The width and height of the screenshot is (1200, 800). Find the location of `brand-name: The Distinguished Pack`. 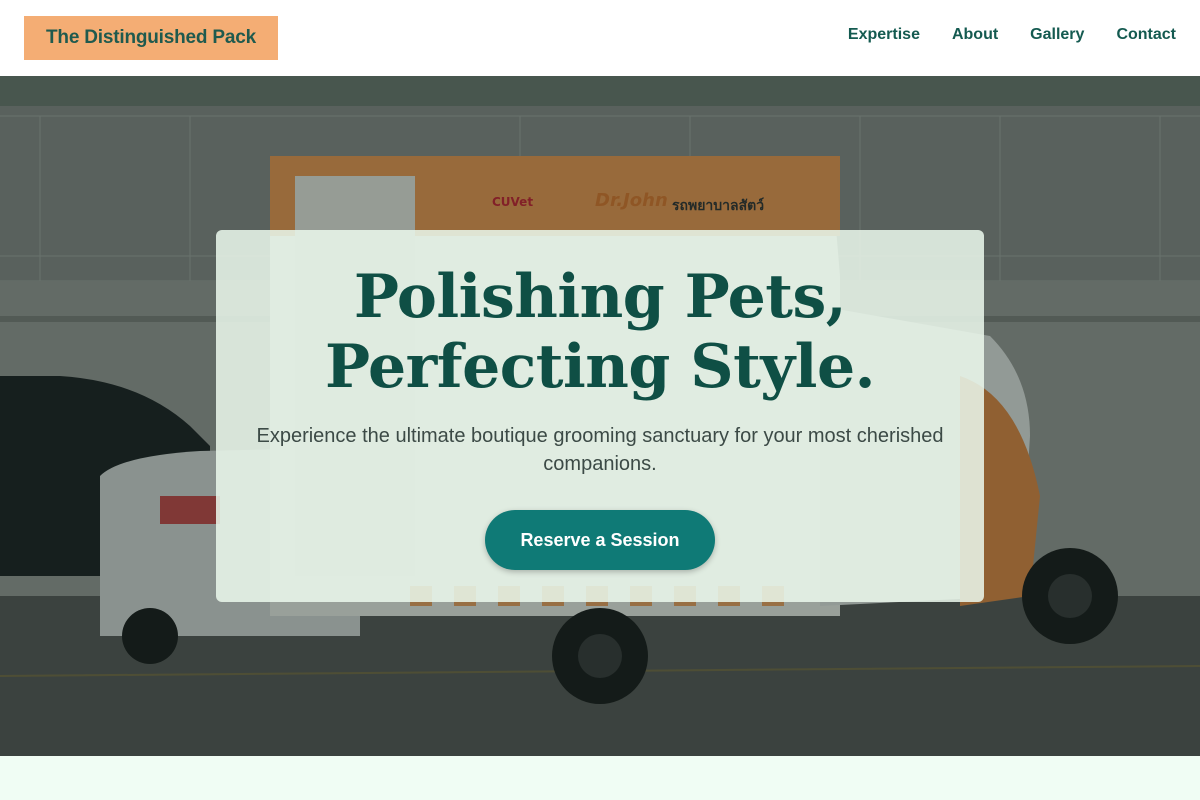

brand-name: The Distinguished Pack is located at coordinates (151, 37).